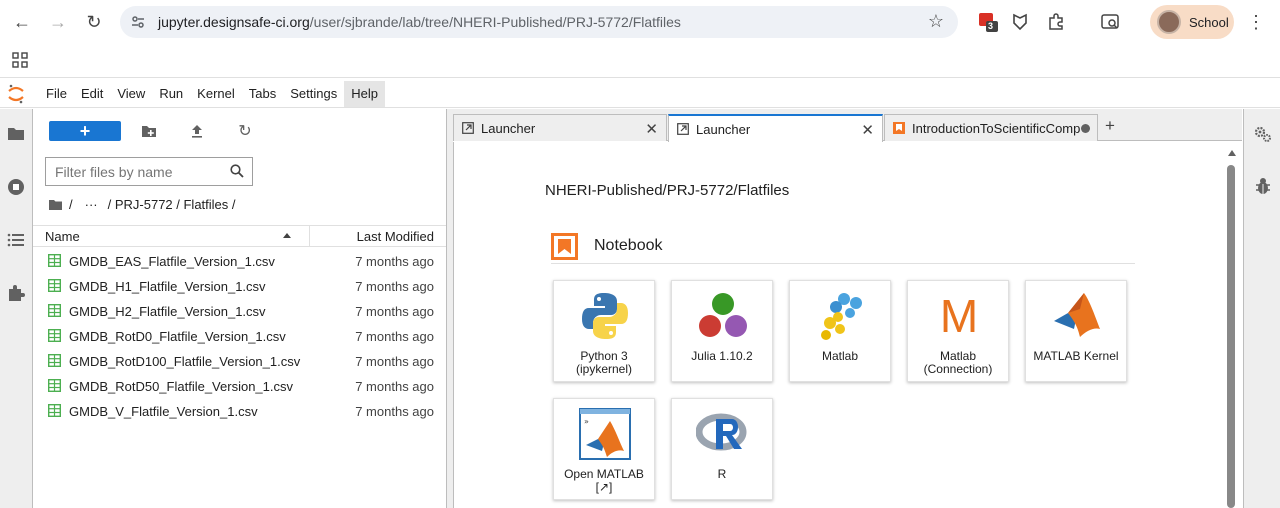 This screenshot has width=1280, height=508. I want to click on menu-edit: Edit, so click(92, 94).